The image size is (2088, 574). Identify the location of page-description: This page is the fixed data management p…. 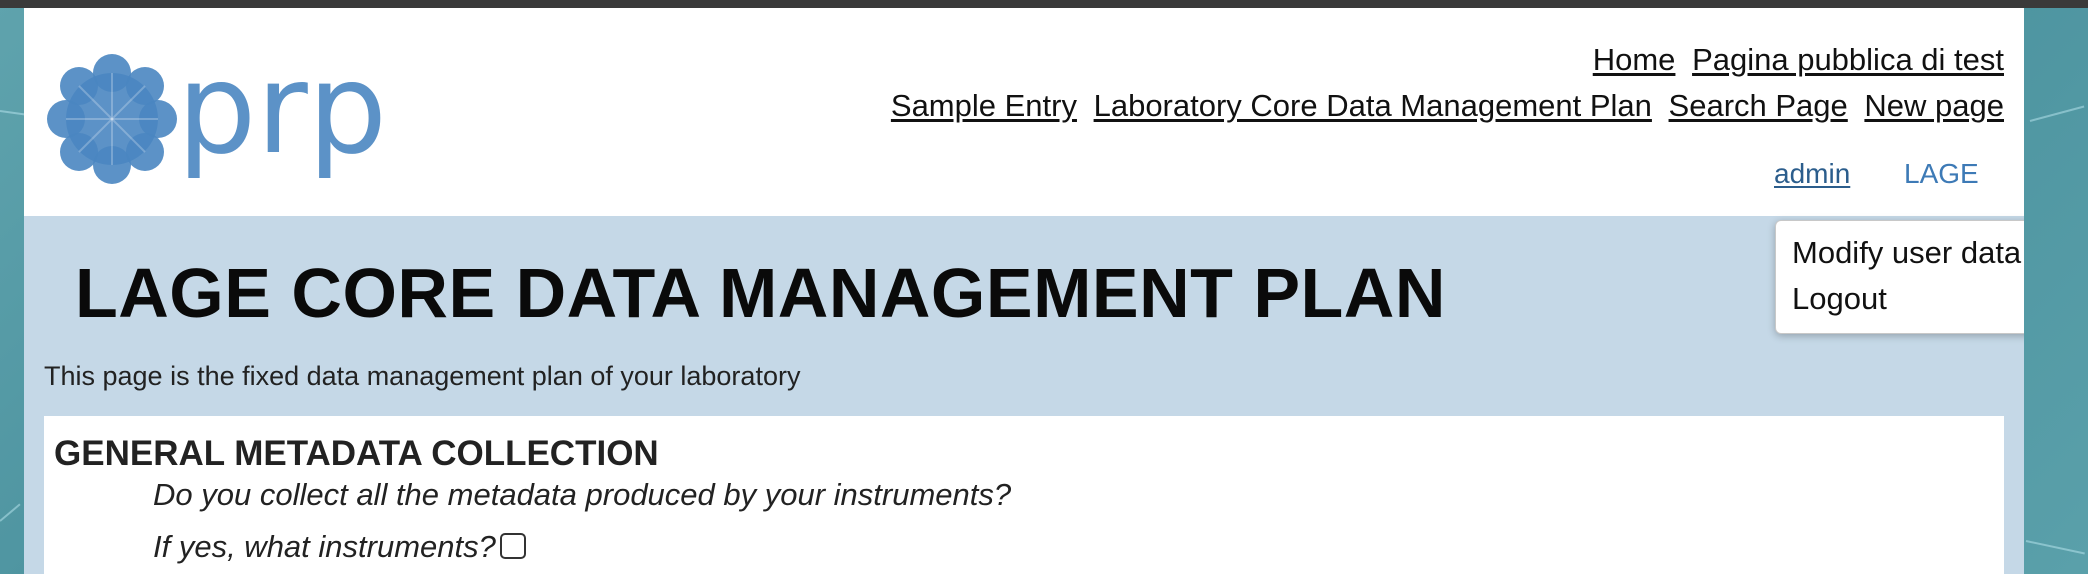
(422, 376).